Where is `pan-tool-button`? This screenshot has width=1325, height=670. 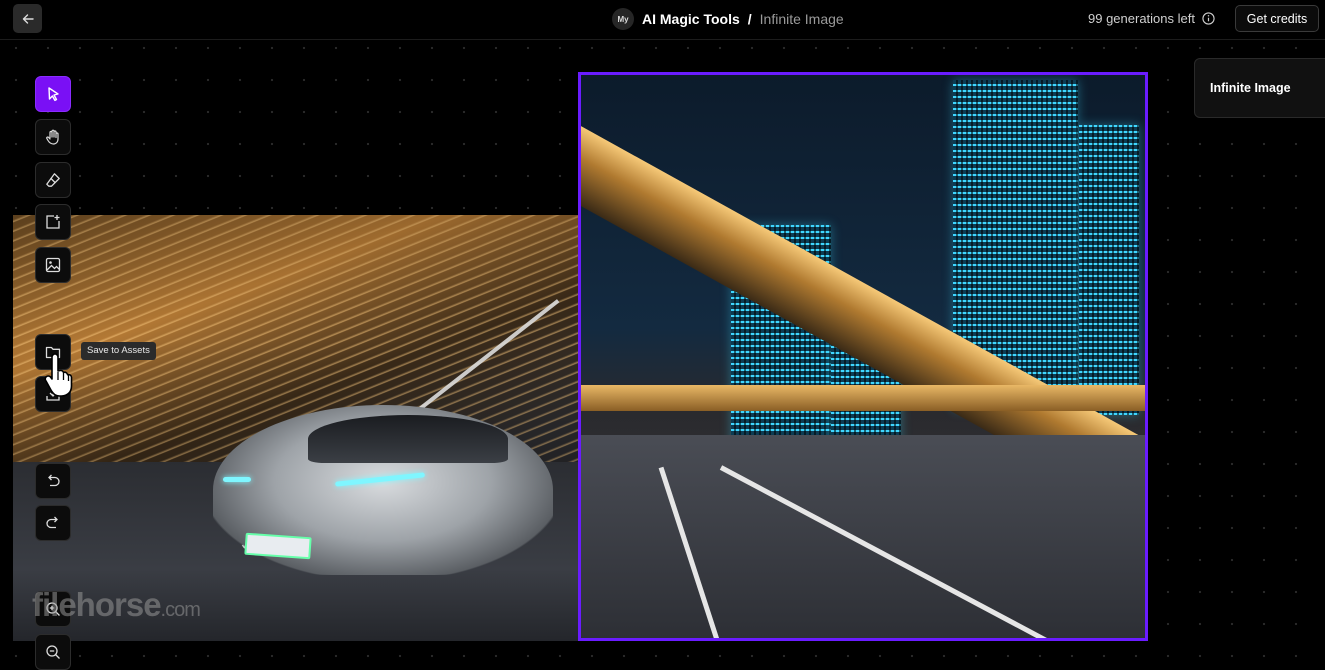 pan-tool-button is located at coordinates (53, 137).